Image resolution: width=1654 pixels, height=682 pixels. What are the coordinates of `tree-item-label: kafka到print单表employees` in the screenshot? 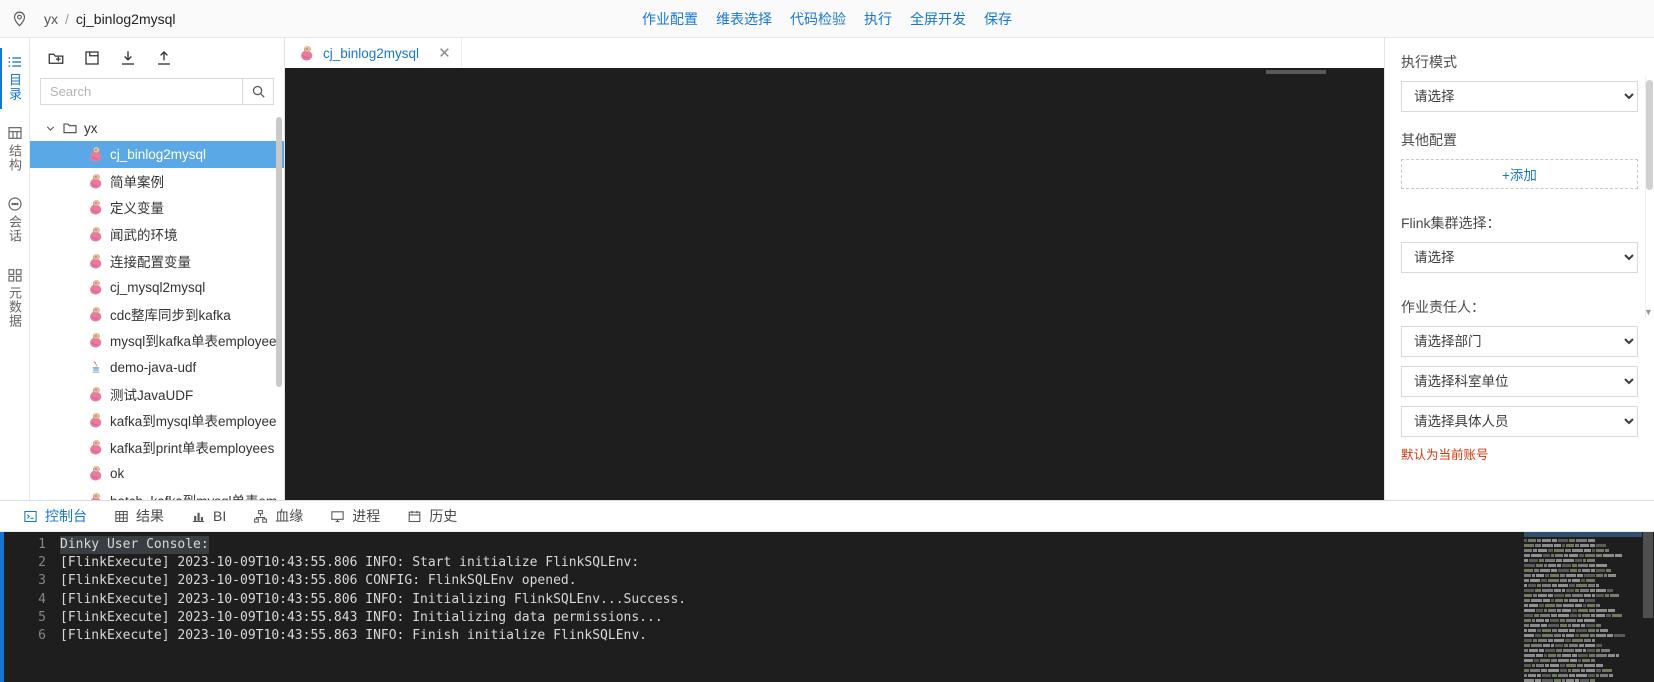 It's located at (192, 448).